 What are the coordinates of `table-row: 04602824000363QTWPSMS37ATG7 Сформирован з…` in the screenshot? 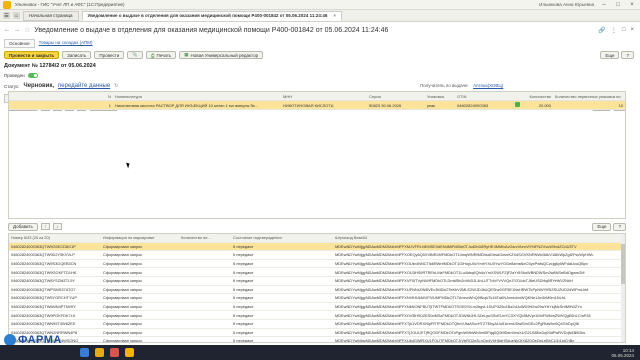 It's located at (317, 290).